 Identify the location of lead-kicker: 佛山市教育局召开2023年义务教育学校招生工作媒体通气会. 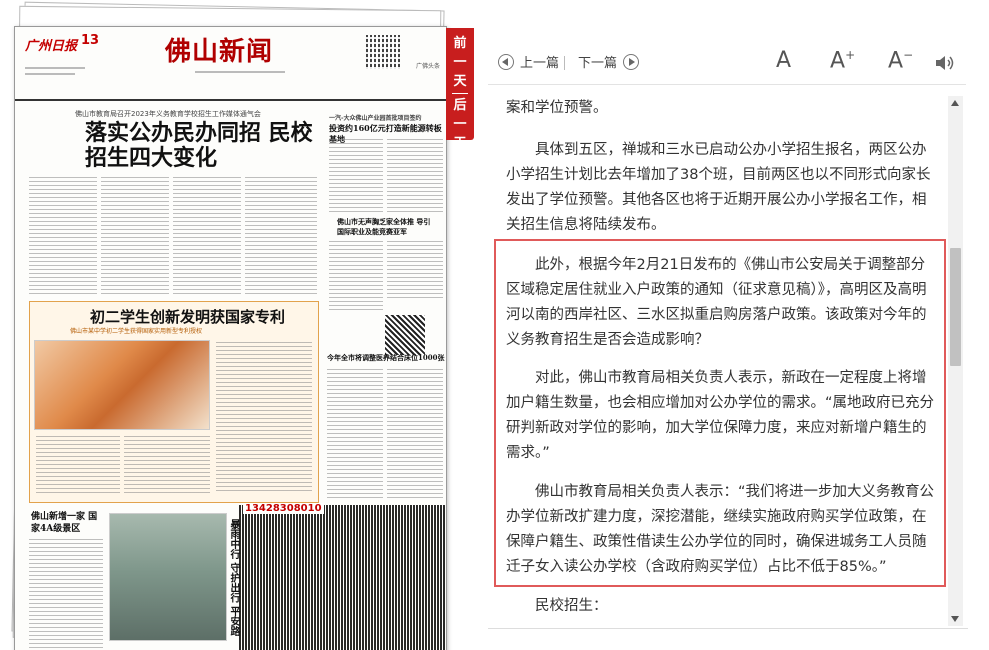
(168, 114).